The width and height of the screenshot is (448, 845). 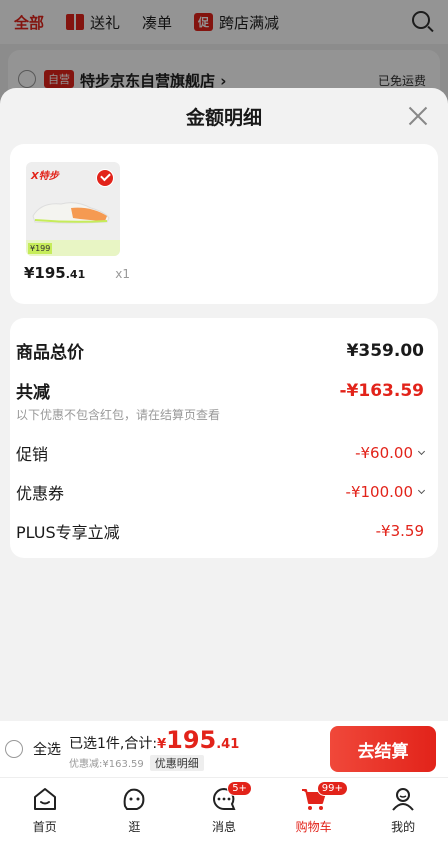 I want to click on discount-summary: 优惠减:¥163.59, so click(x=106, y=764).